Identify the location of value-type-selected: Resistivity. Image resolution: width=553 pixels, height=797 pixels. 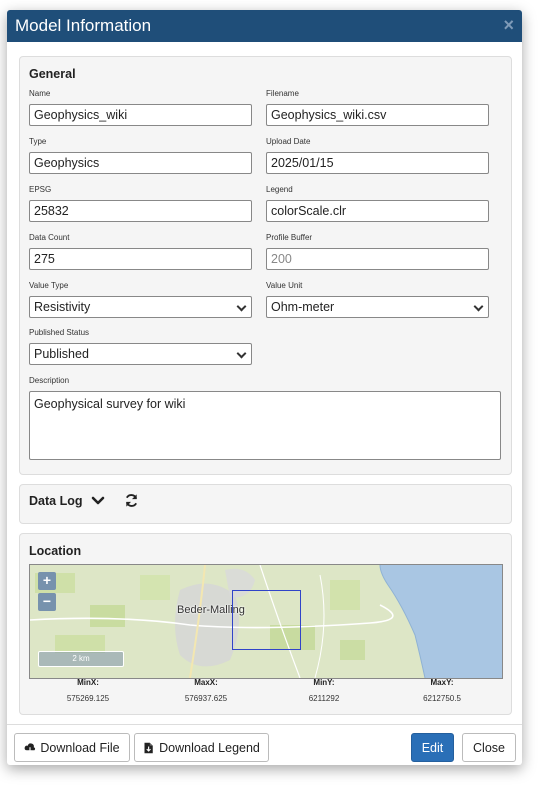
(62, 307).